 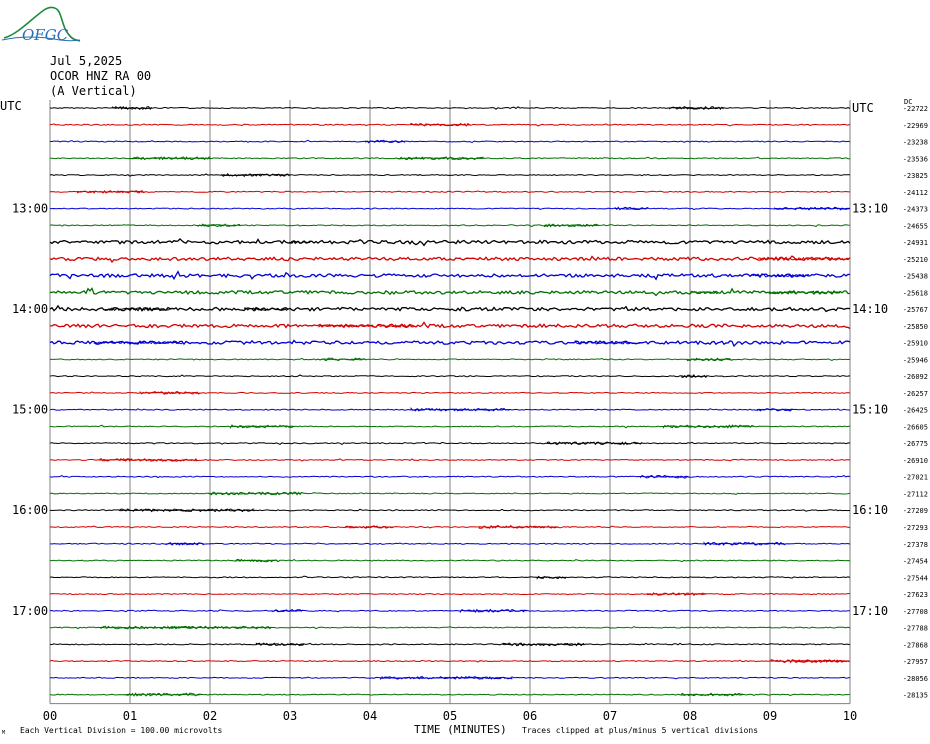 What do you see at coordinates (915, 193) in the screenshot?
I see `dc-offset-label: -24112` at bounding box center [915, 193].